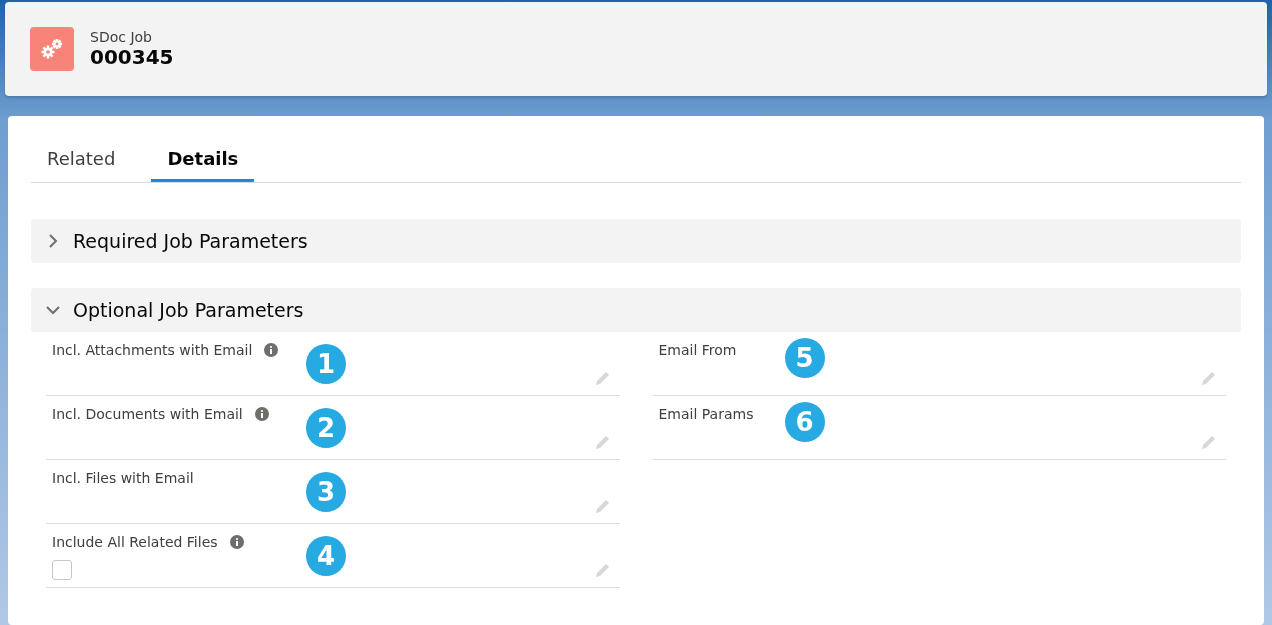  What do you see at coordinates (697, 350) in the screenshot?
I see `field-label: Email From` at bounding box center [697, 350].